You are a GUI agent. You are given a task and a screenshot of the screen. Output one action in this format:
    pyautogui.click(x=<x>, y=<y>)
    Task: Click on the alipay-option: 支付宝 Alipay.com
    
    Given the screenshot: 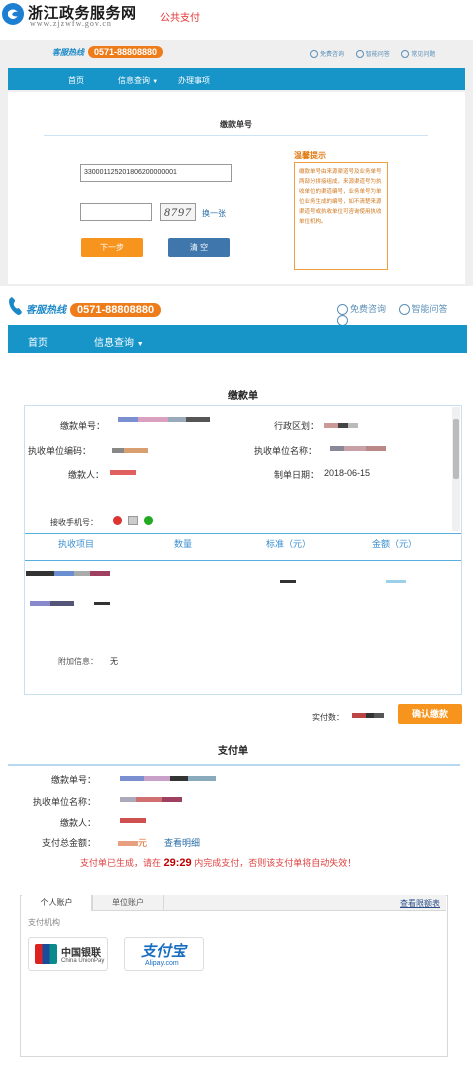 What is the action you would take?
    pyautogui.click(x=164, y=954)
    